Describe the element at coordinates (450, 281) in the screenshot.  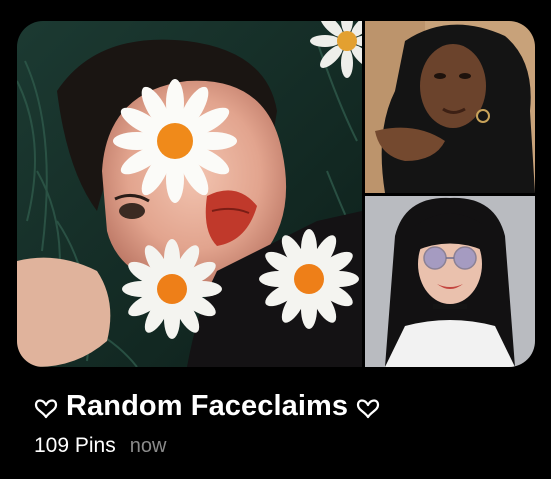
I see `bottom-right-photo` at that location.